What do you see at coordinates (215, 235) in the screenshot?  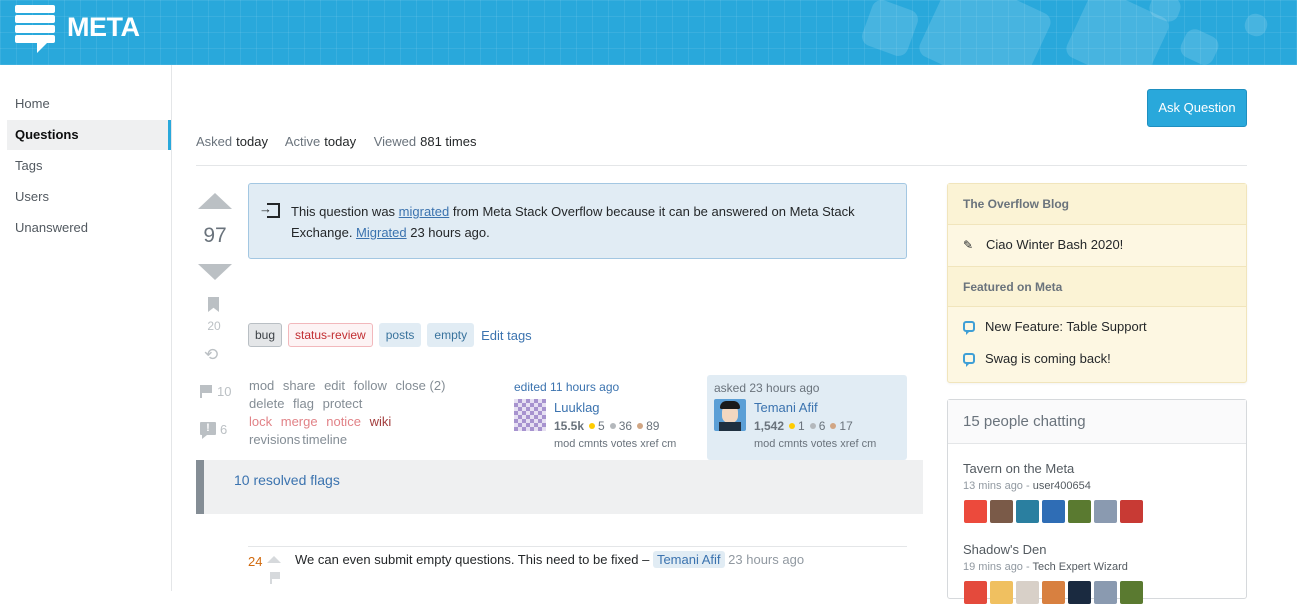 I see `vote-count: 97` at bounding box center [215, 235].